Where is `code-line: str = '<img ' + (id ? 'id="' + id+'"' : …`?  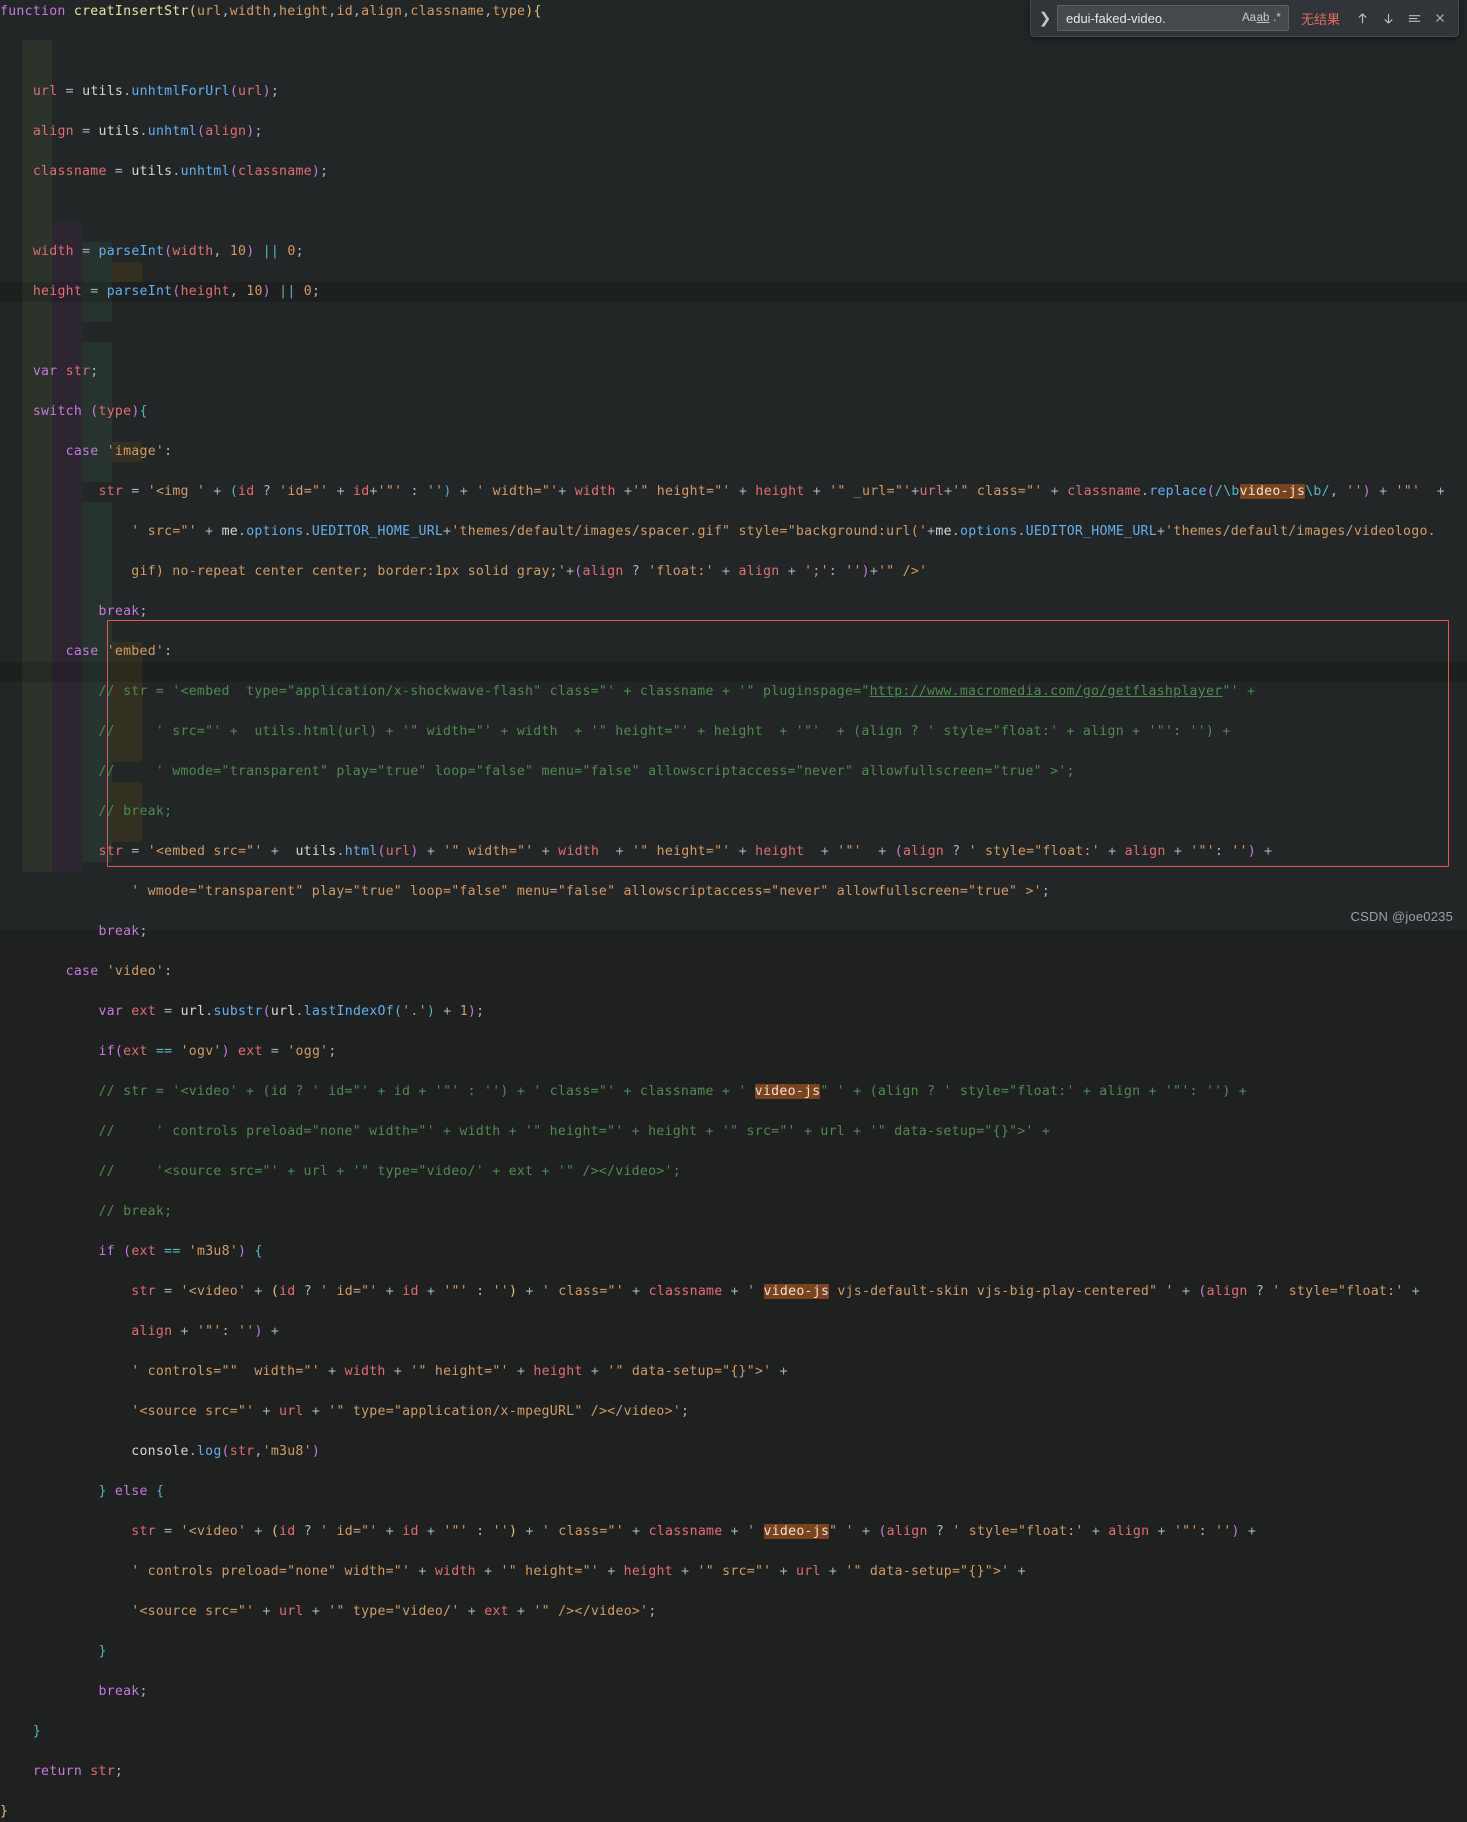
code-line: str = '<img ' + (id ? 'id="' + id+'"' : … is located at coordinates (733, 492).